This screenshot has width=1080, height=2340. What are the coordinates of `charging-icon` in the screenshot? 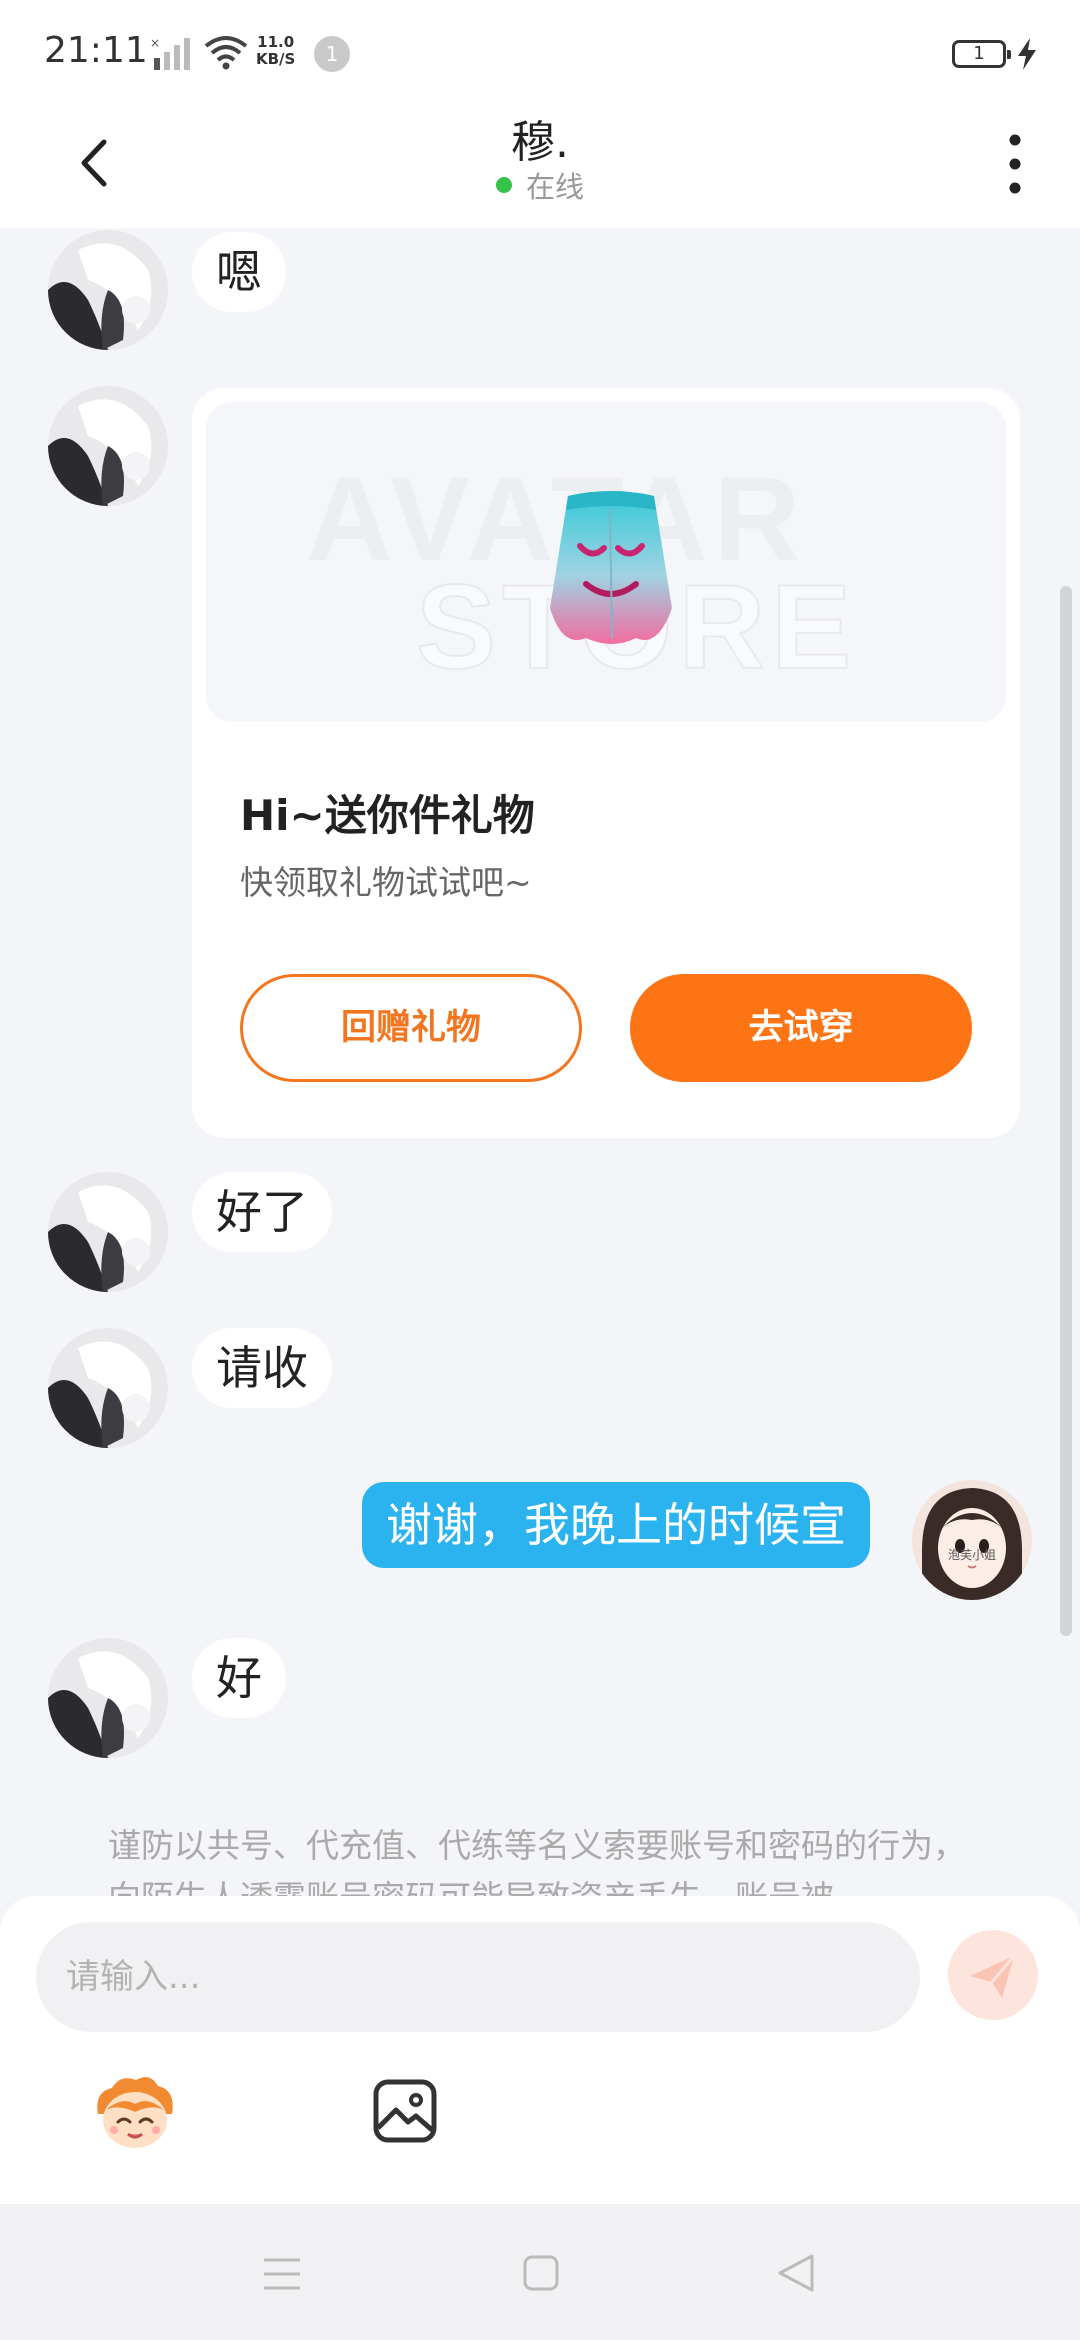 It's located at (1027, 54).